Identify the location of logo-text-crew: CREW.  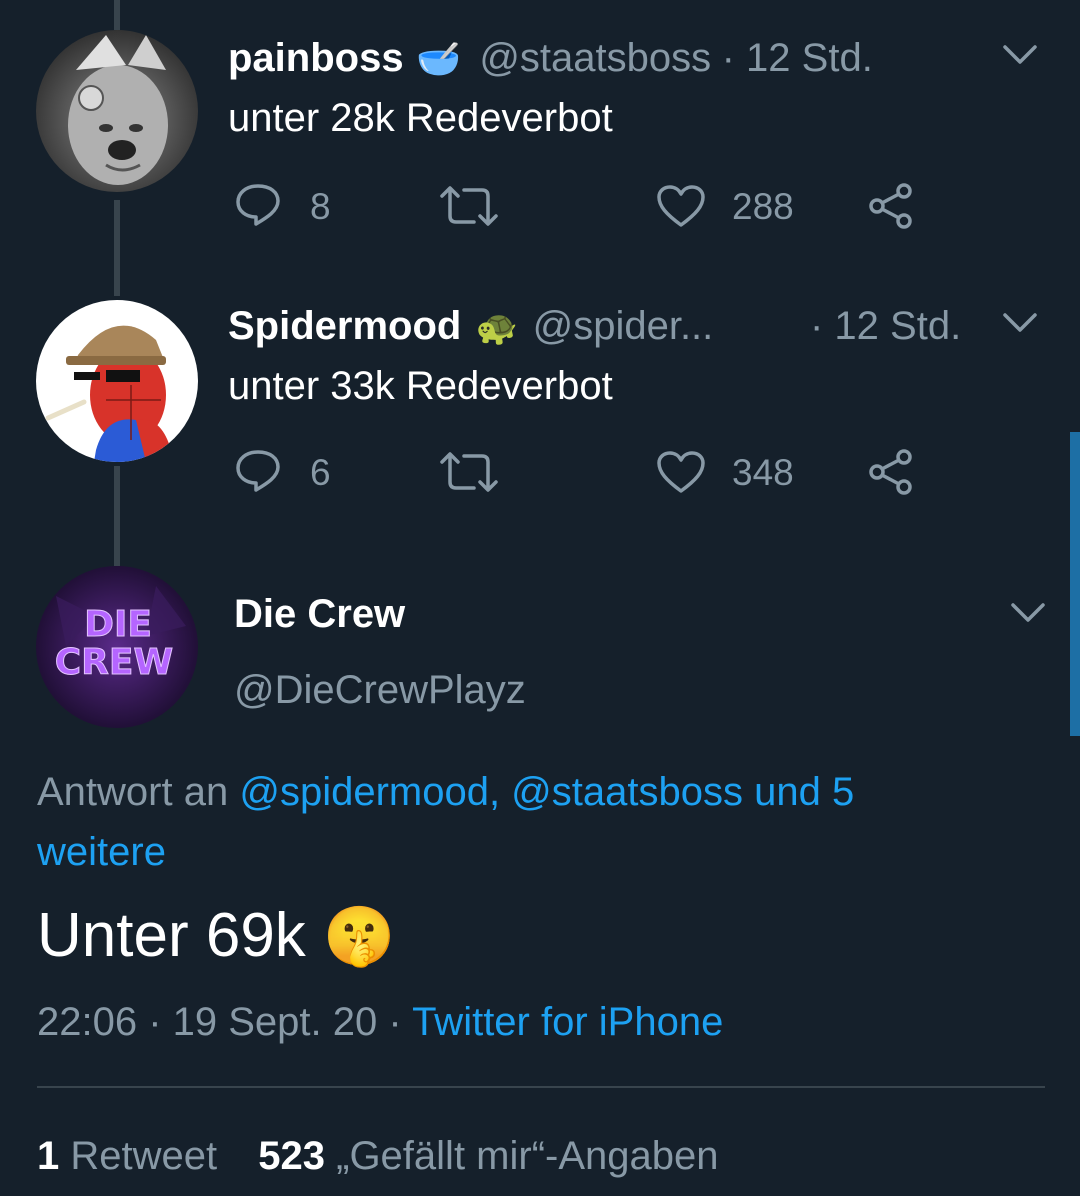
(114, 662).